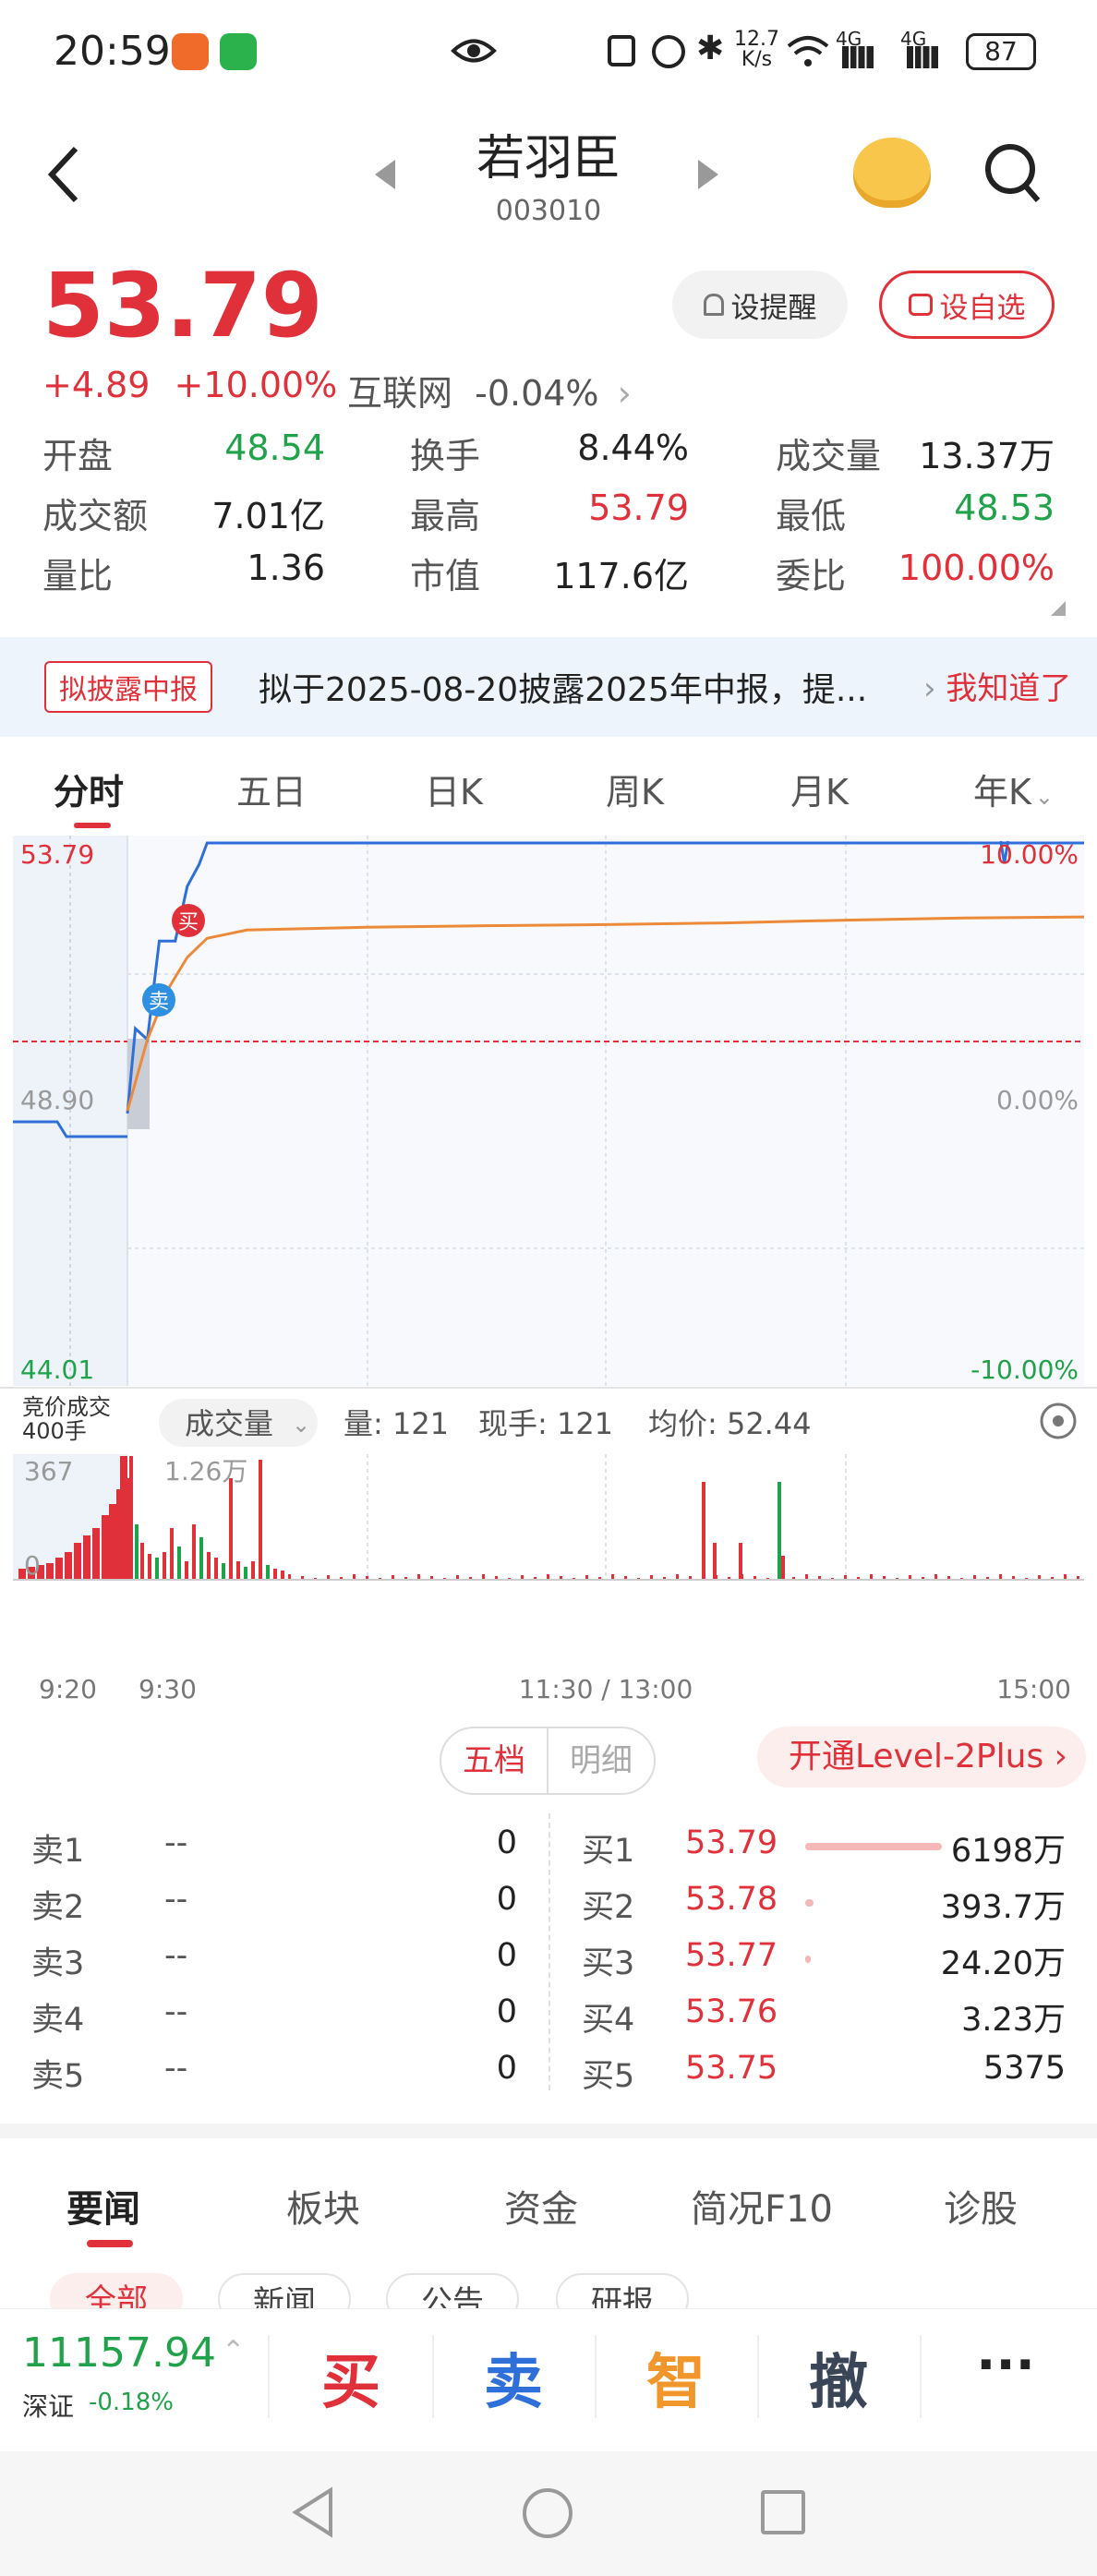 This screenshot has height=2576, width=1097. What do you see at coordinates (64, 174) in the screenshot?
I see `back-icon` at bounding box center [64, 174].